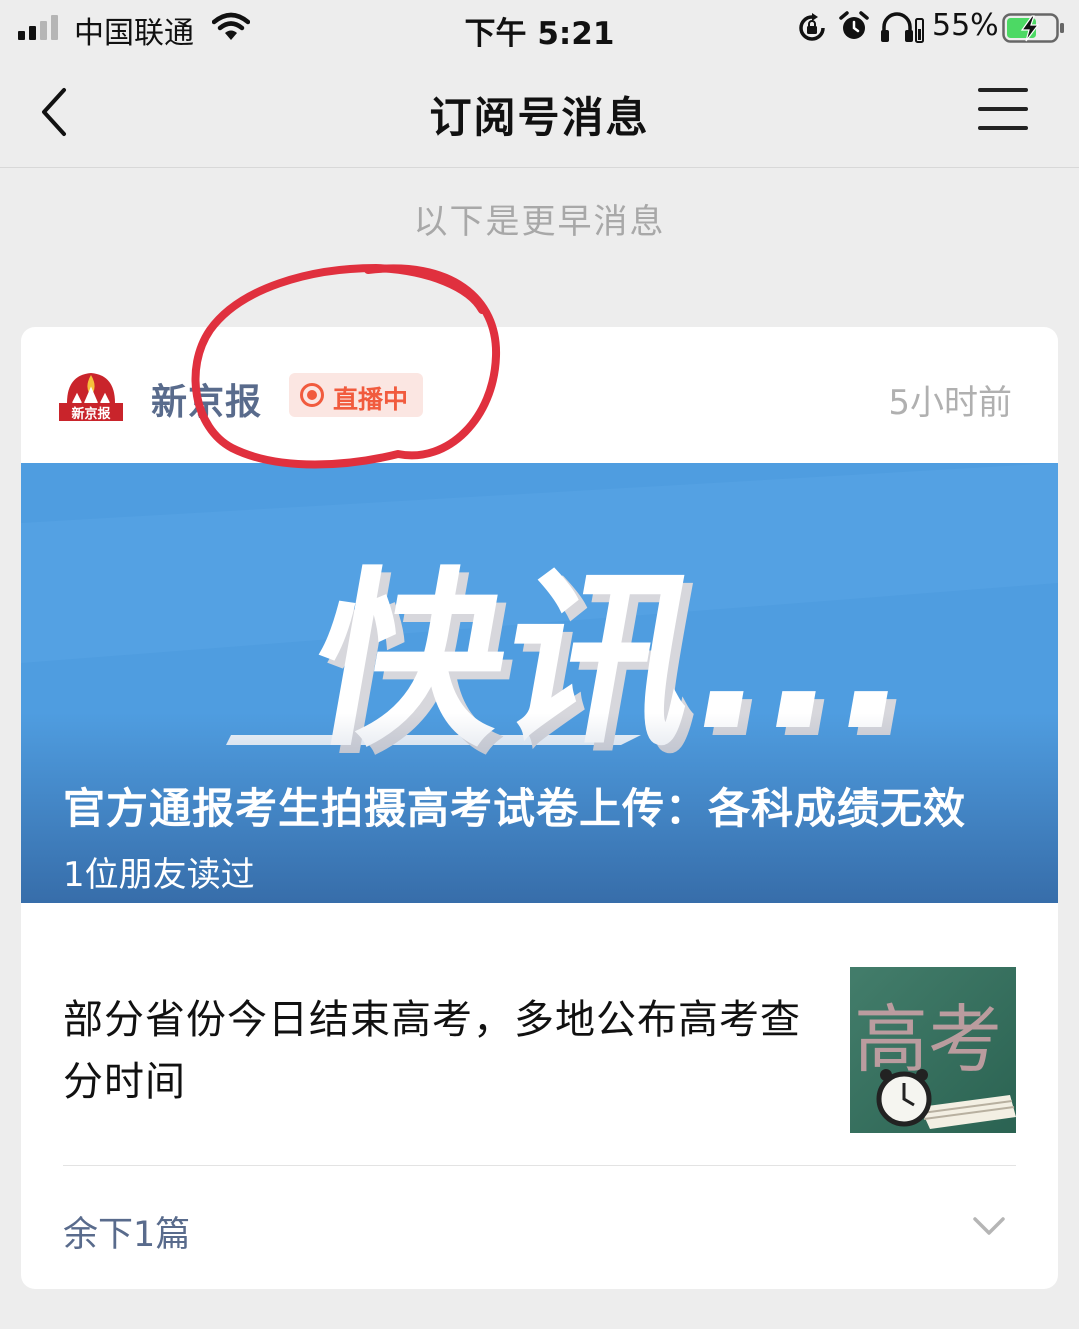 The image size is (1079, 1329). What do you see at coordinates (159, 875) in the screenshot?
I see `friends-read-count: 1位朋友读过` at bounding box center [159, 875].